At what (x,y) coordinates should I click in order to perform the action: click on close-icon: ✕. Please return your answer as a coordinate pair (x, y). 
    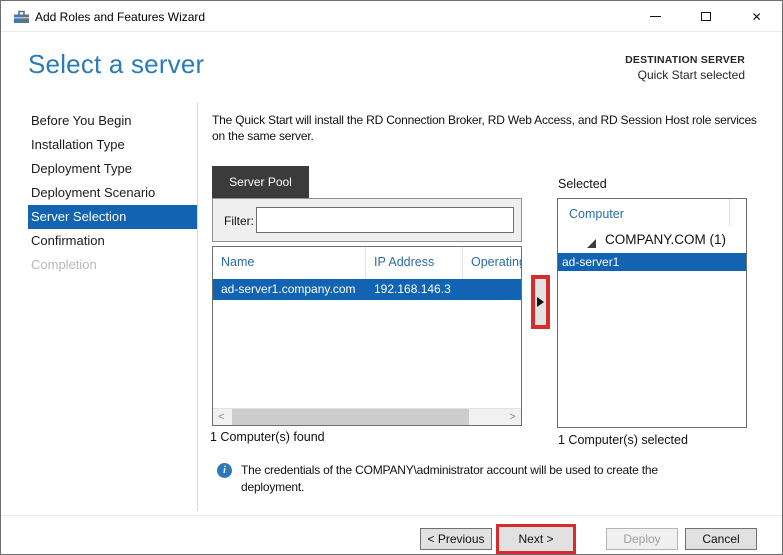
    Looking at the image, I should click on (756, 16).